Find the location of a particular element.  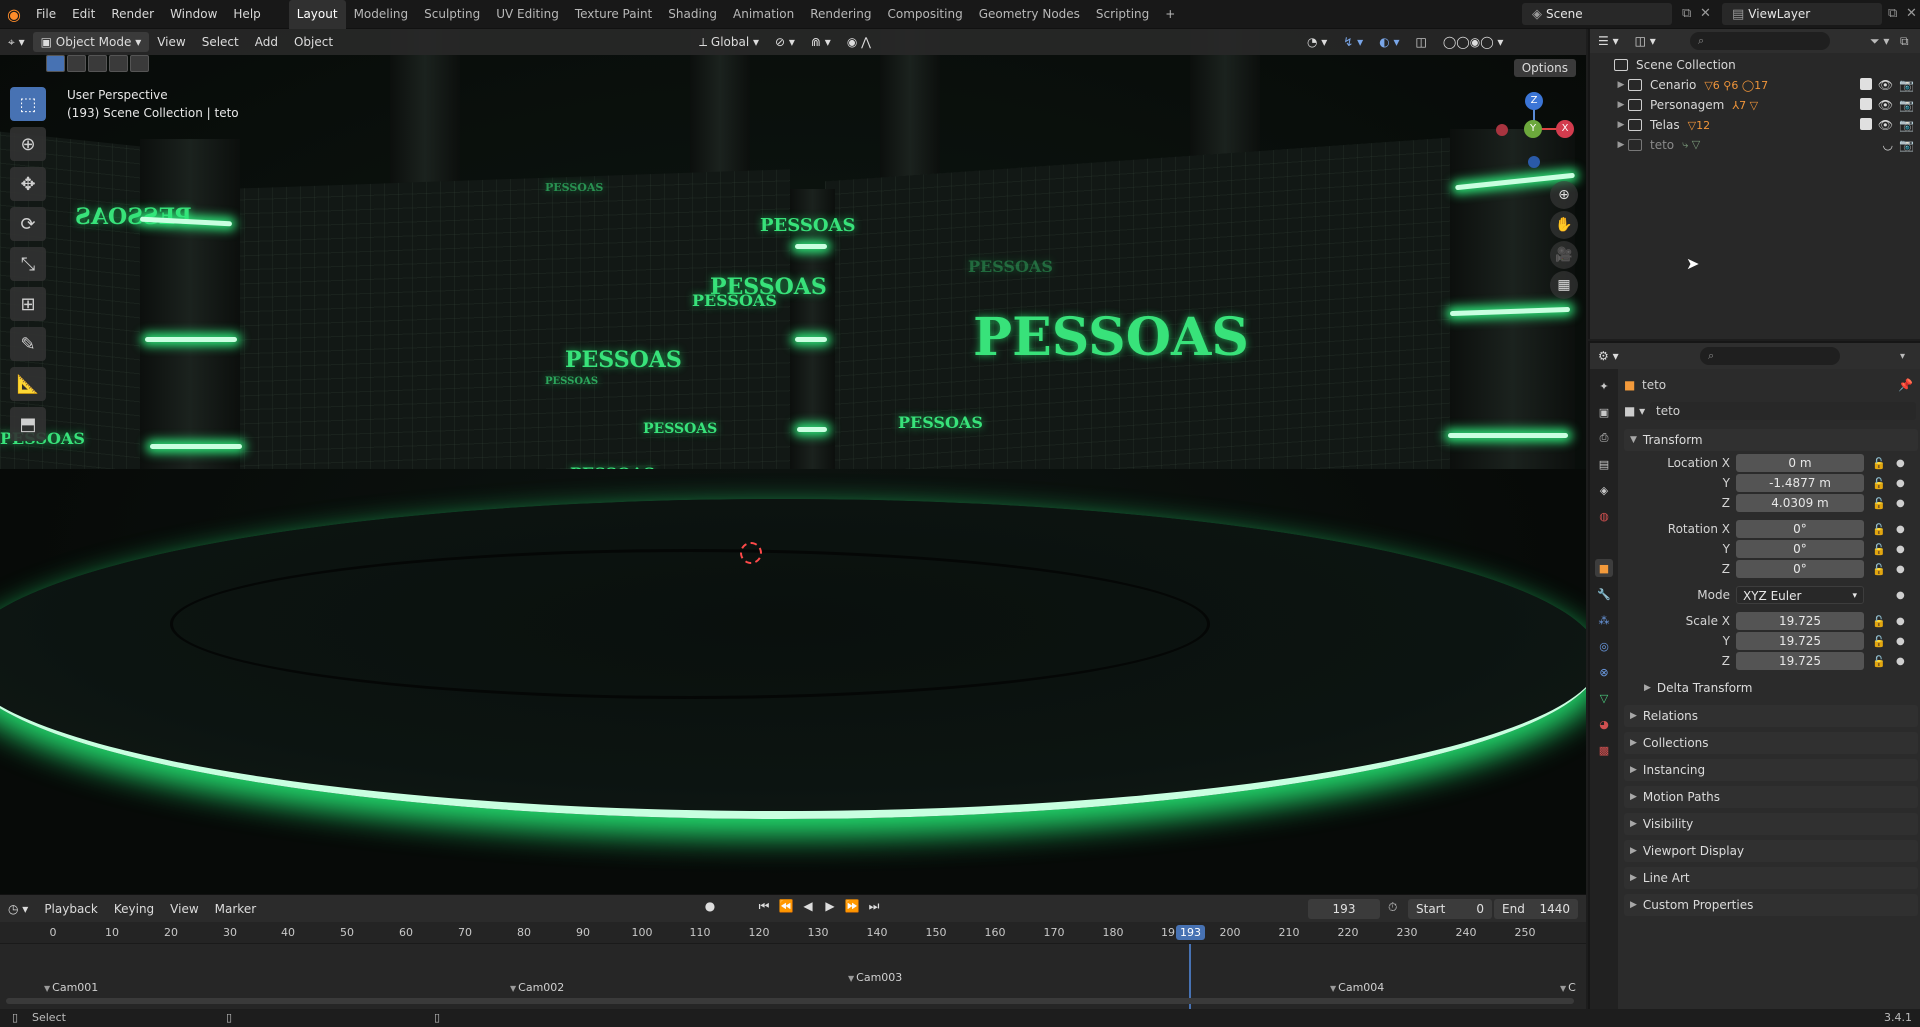

scene-selector: ◈ Scene is located at coordinates (1597, 14).